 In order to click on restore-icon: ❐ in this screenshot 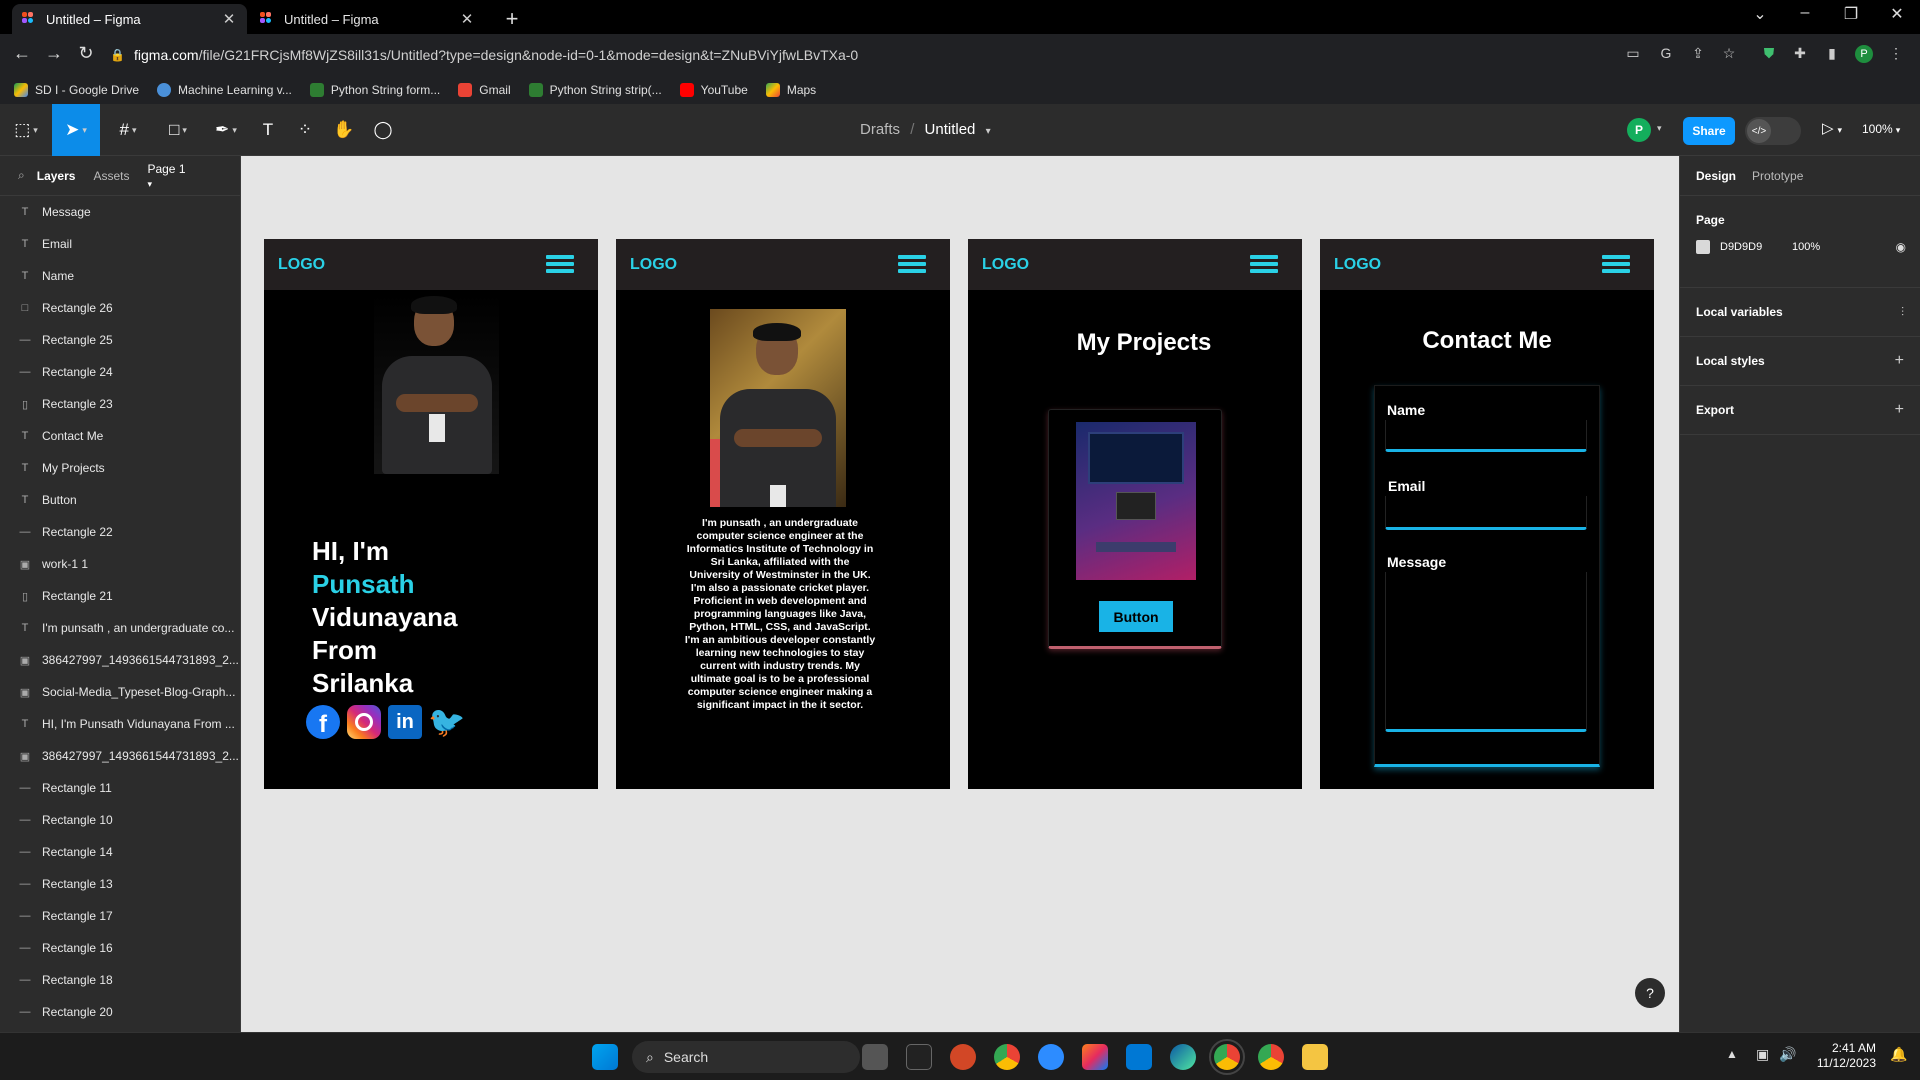, I will do `click(1851, 14)`.